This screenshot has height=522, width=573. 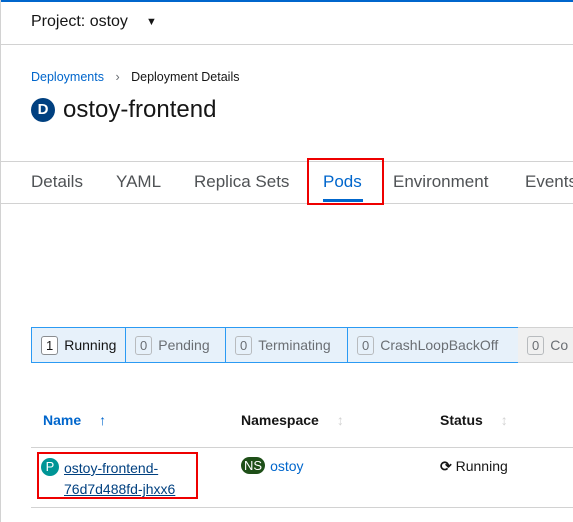 I want to click on filter-label: Terminating, so click(x=294, y=345).